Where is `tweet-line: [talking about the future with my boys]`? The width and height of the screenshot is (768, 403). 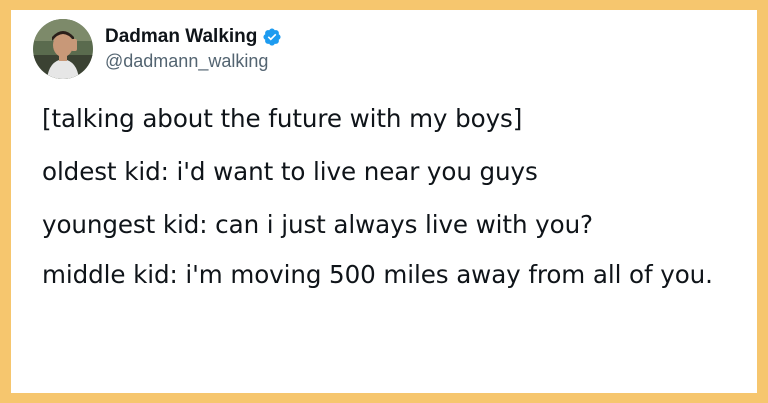
tweet-line: [talking about the future with my boys] is located at coordinates (282, 118).